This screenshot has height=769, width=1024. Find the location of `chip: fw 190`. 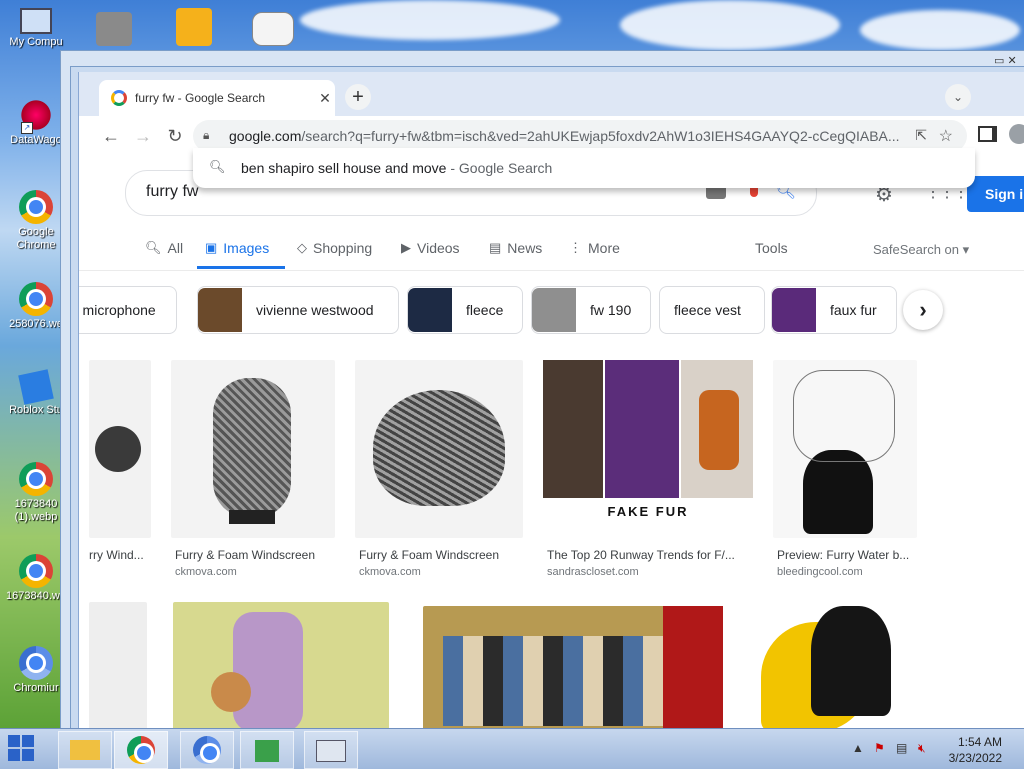

chip: fw 190 is located at coordinates (591, 310).